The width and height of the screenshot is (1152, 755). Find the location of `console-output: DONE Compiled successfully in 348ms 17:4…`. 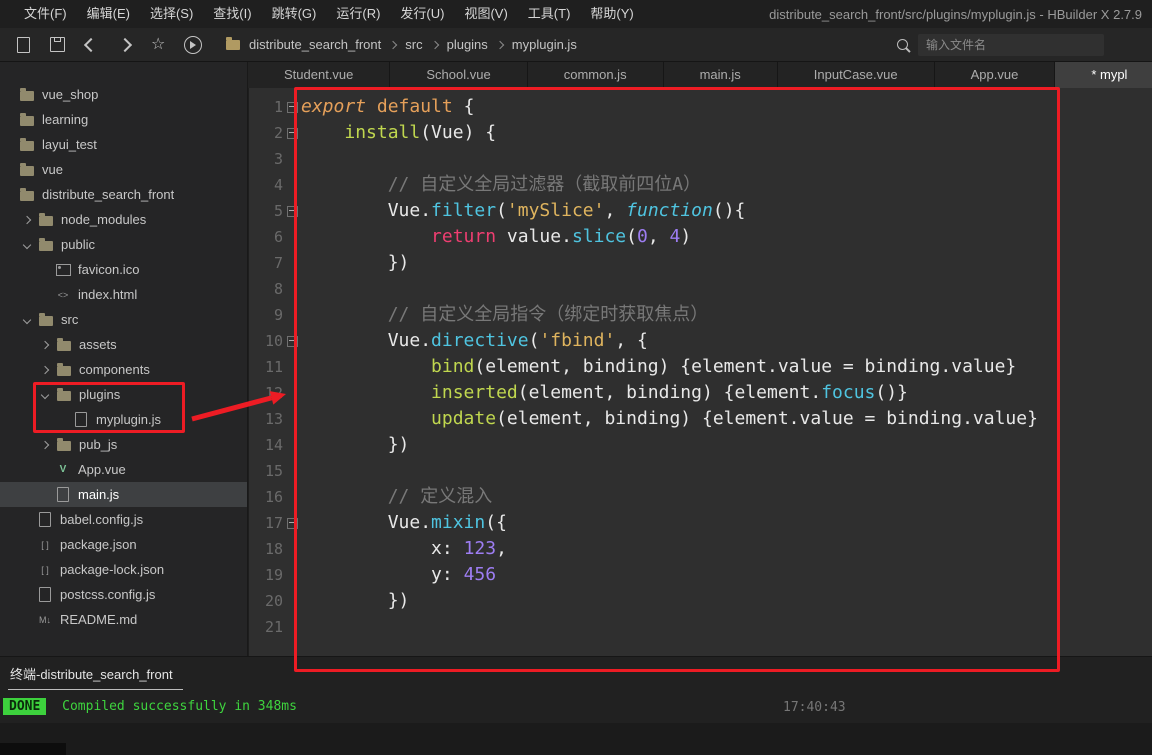

console-output: DONE Compiled successfully in 348ms 17:4… is located at coordinates (577, 707).